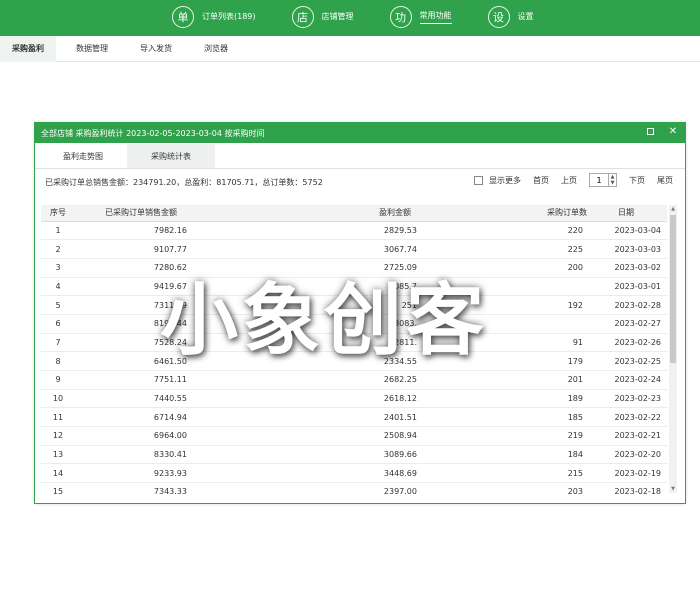 This screenshot has width=700, height=601. What do you see at coordinates (354, 305) in the screenshot?
I see `table-row: 5 7311.99 251 192 2023-02-28` at bounding box center [354, 305].